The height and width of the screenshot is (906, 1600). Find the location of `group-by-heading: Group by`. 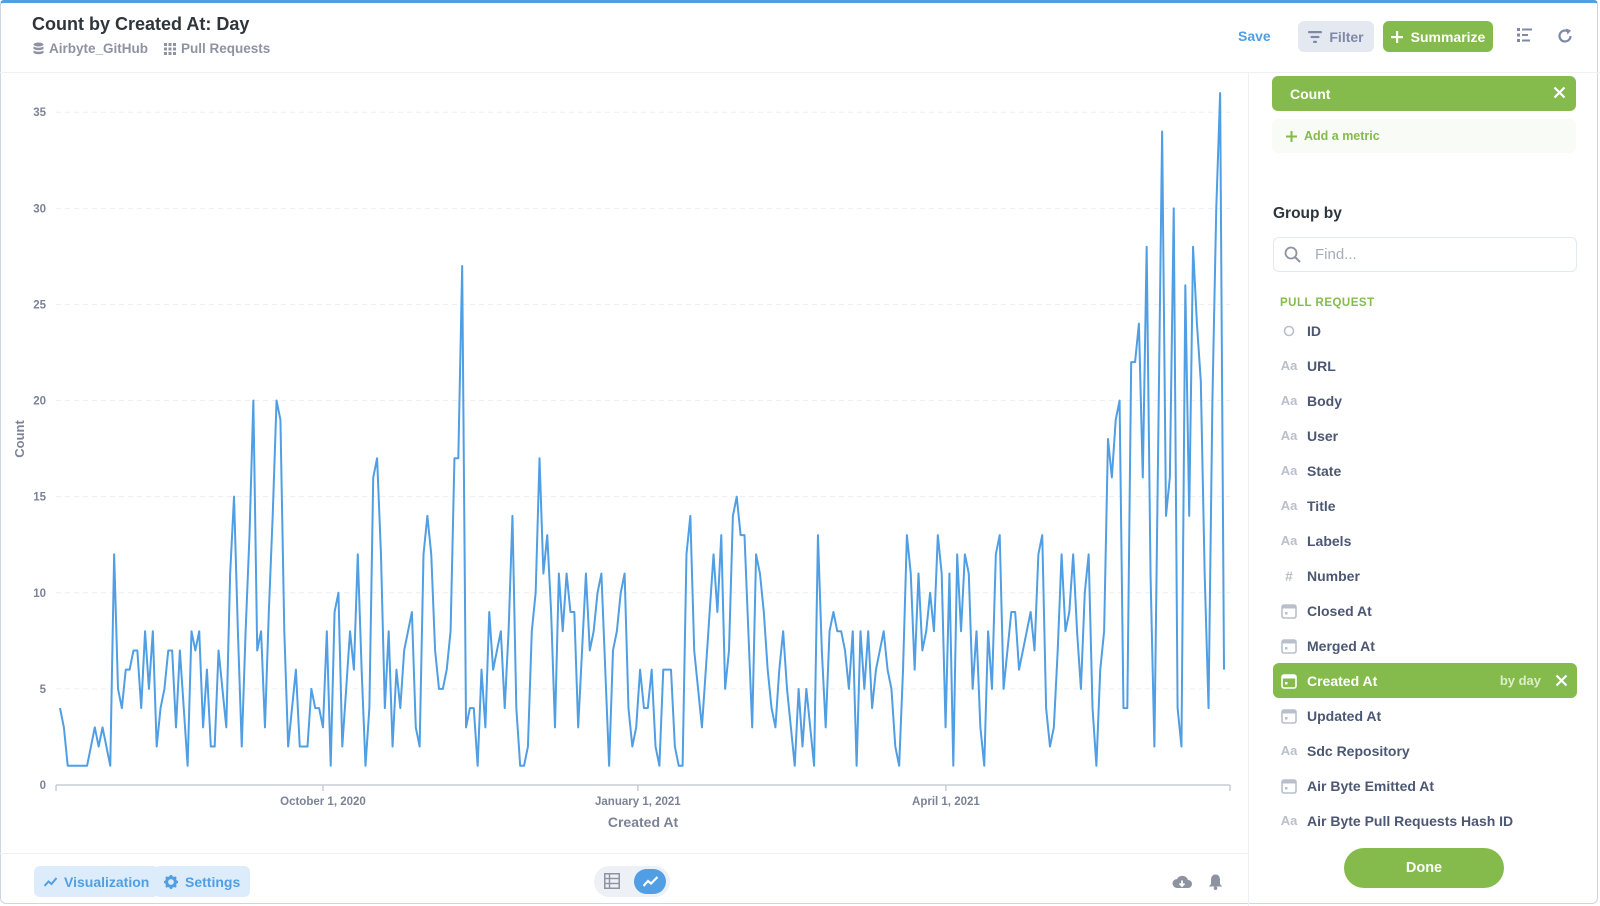

group-by-heading: Group by is located at coordinates (1307, 213).